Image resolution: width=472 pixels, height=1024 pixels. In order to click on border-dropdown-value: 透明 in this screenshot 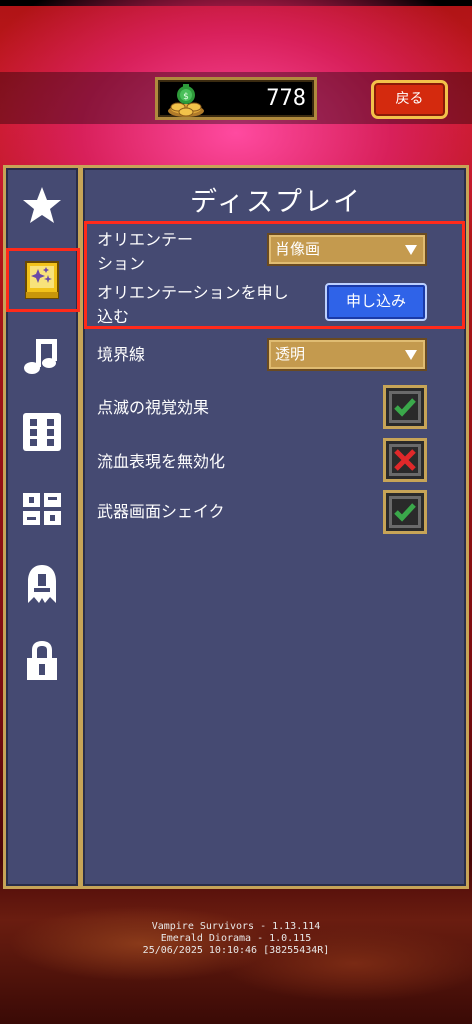, I will do `click(290, 354)`.